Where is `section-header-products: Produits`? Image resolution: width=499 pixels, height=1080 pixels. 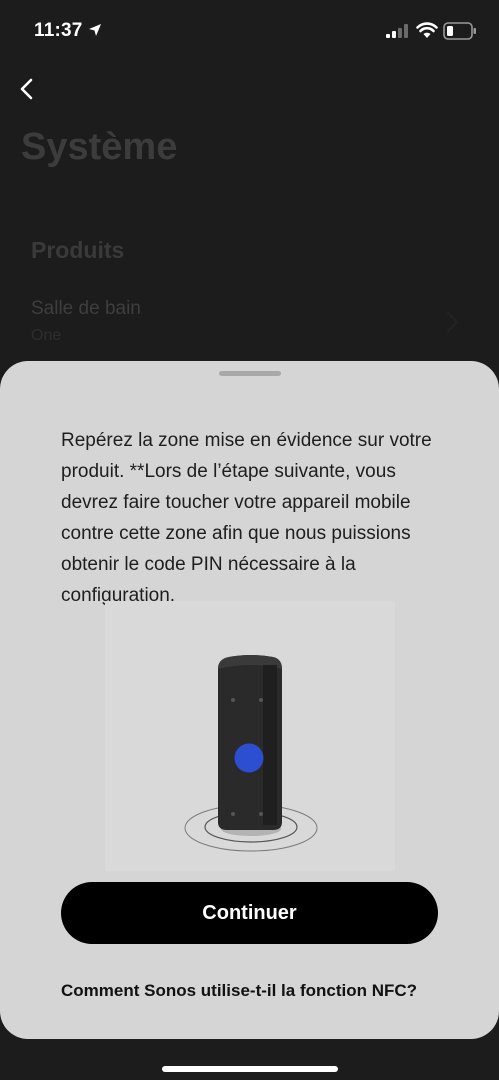 section-header-products: Produits is located at coordinates (78, 250).